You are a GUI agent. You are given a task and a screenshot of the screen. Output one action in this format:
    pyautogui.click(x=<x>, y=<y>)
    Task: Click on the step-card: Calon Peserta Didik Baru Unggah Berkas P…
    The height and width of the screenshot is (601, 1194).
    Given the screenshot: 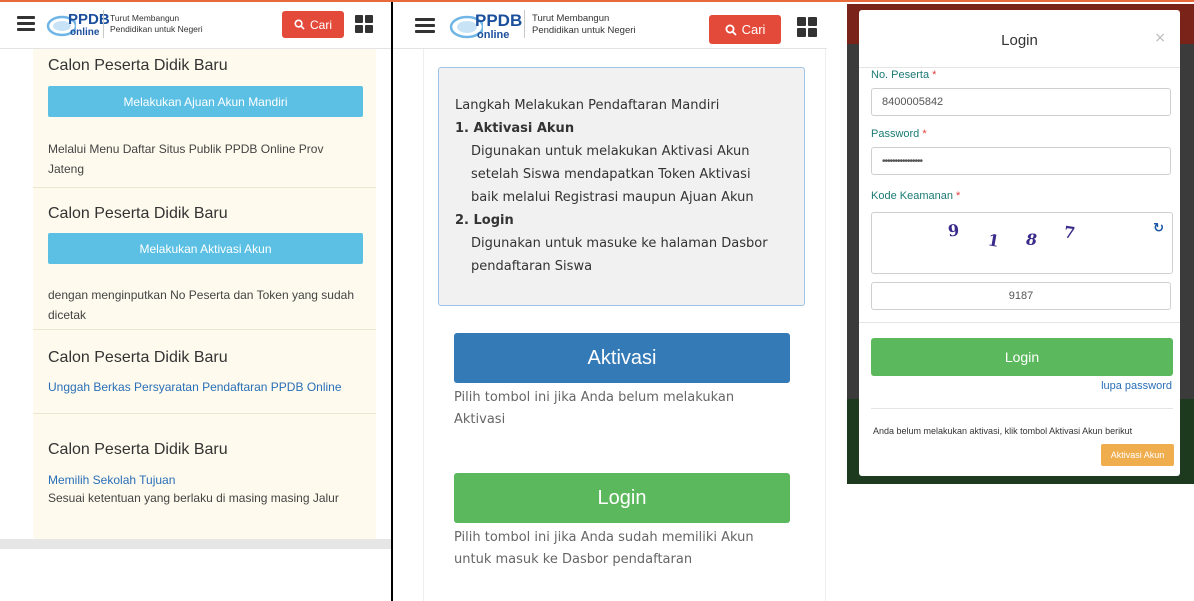 What is the action you would take?
    pyautogui.click(x=204, y=371)
    